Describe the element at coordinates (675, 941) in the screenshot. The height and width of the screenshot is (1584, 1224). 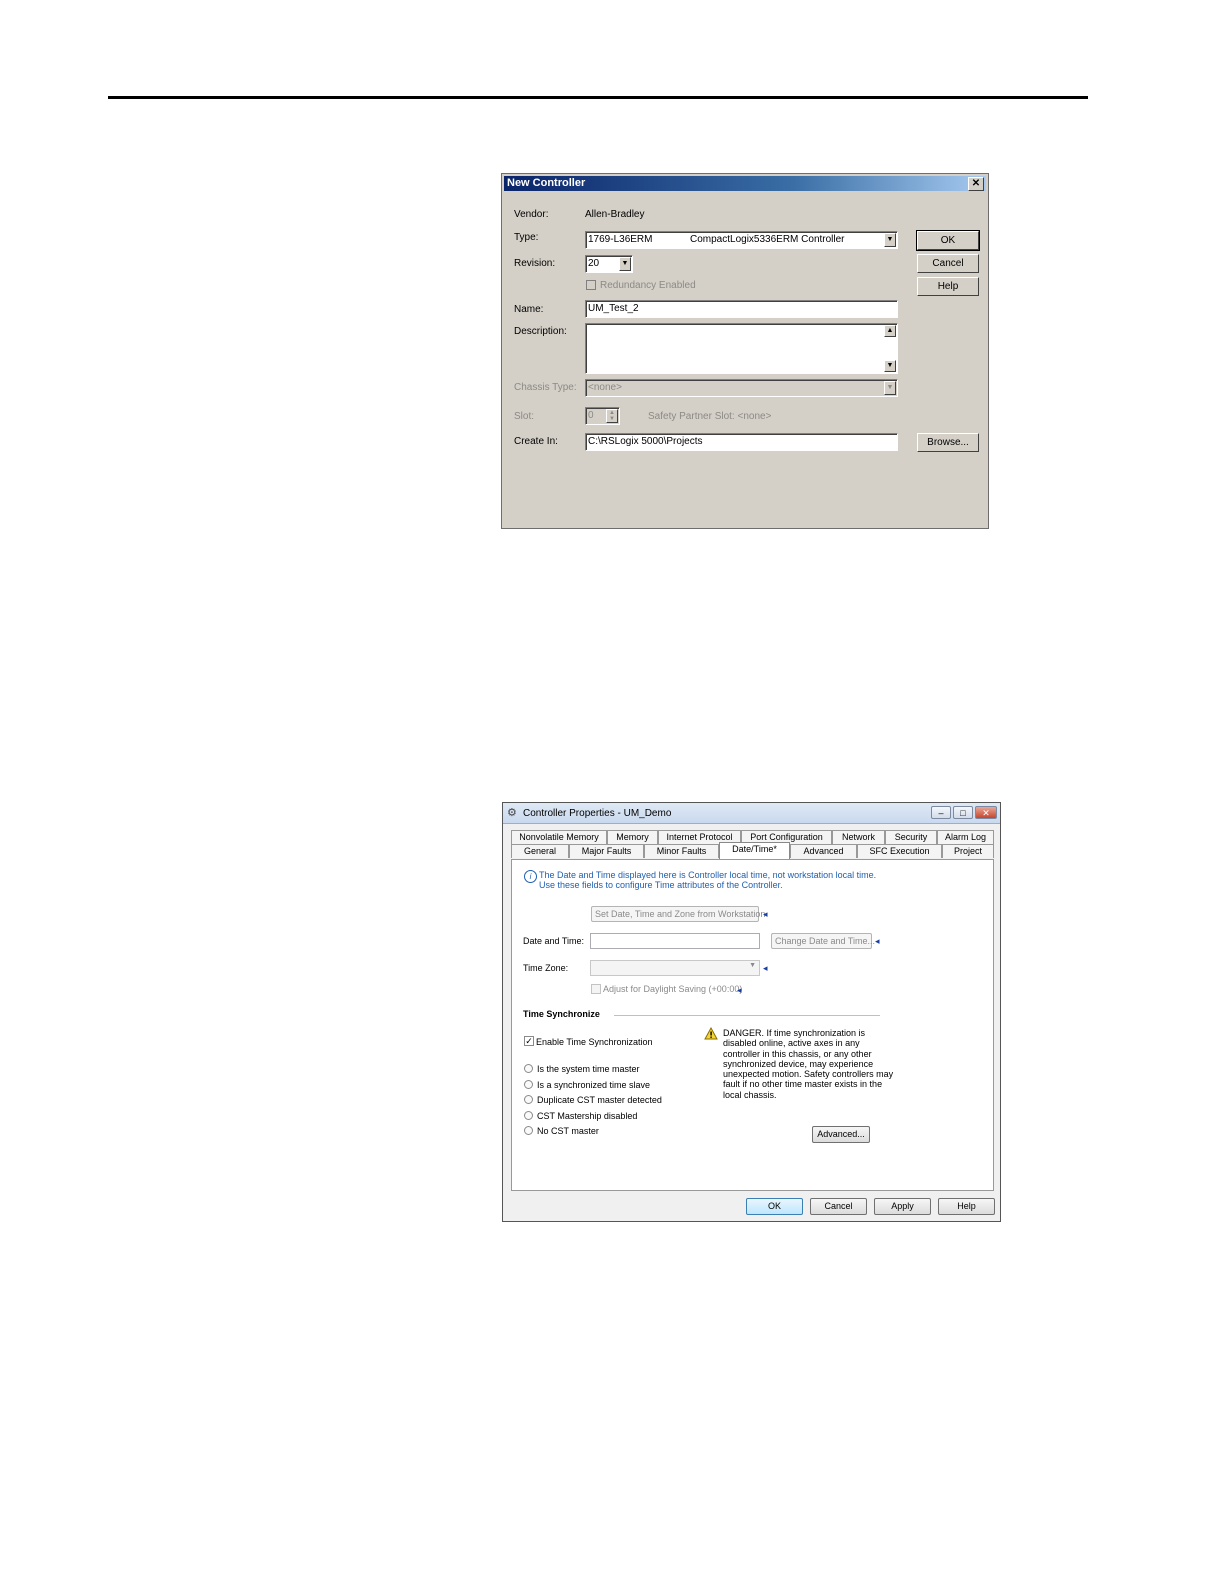
I see `date-time-input` at that location.